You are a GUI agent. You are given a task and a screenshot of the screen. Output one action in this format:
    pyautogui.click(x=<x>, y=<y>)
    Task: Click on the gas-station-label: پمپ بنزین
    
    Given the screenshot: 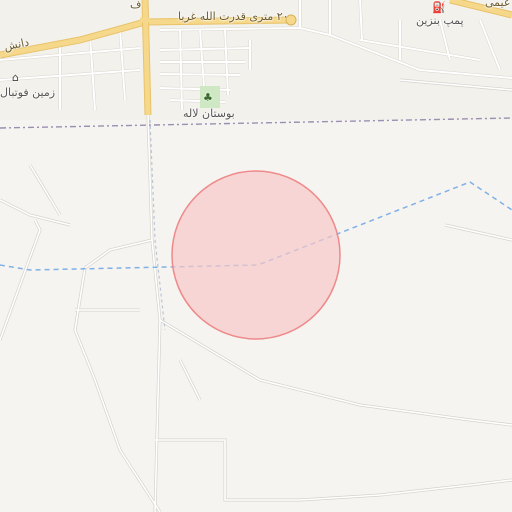 What is the action you would take?
    pyautogui.click(x=440, y=20)
    